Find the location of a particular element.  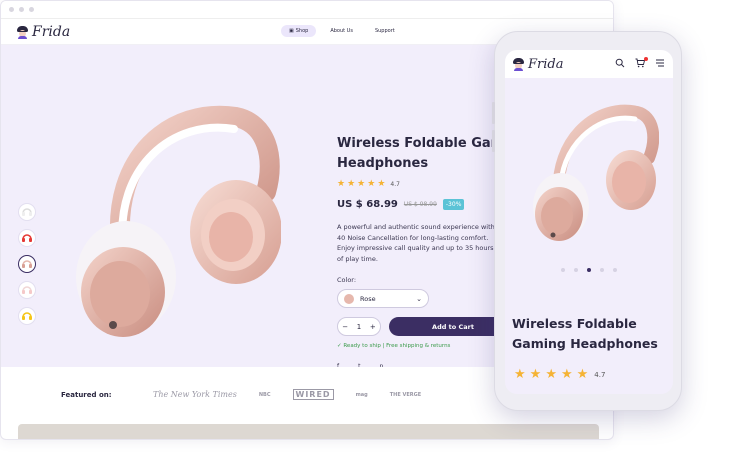

thumbnail-rose is located at coordinates (27, 264).